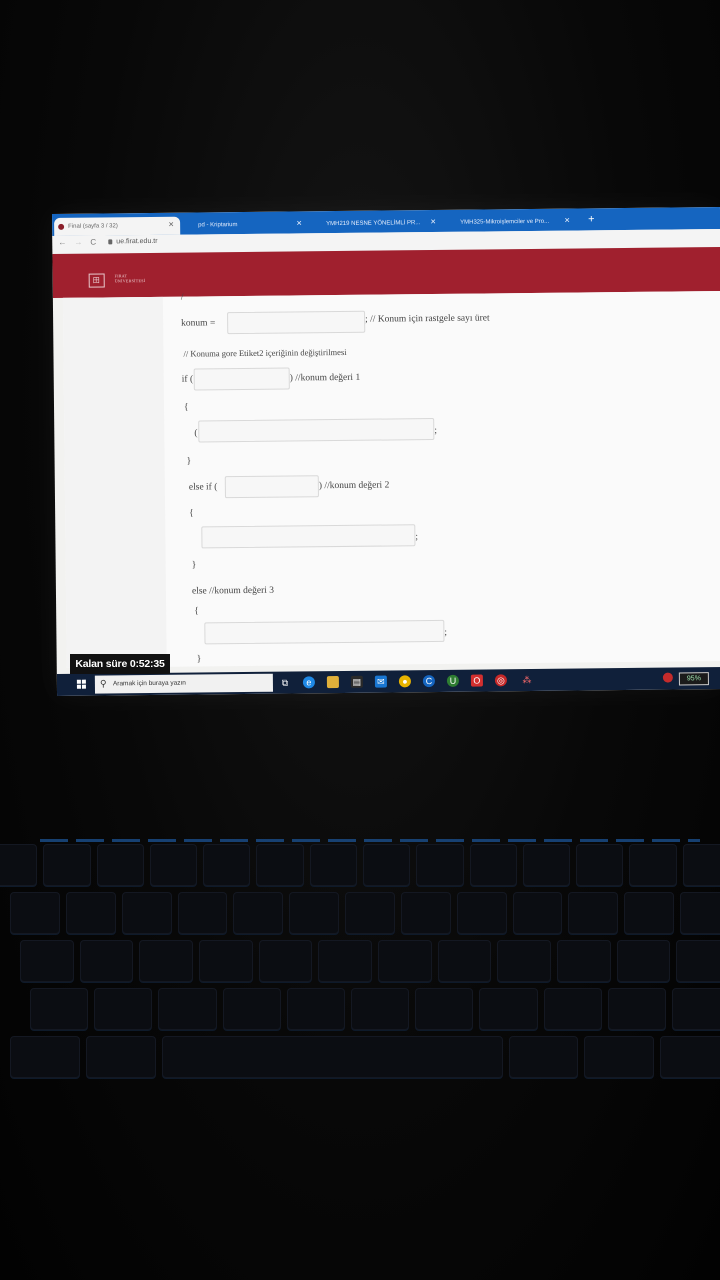 This screenshot has height=1280, width=720. What do you see at coordinates (61, 226) in the screenshot?
I see `favicon-icon` at bounding box center [61, 226].